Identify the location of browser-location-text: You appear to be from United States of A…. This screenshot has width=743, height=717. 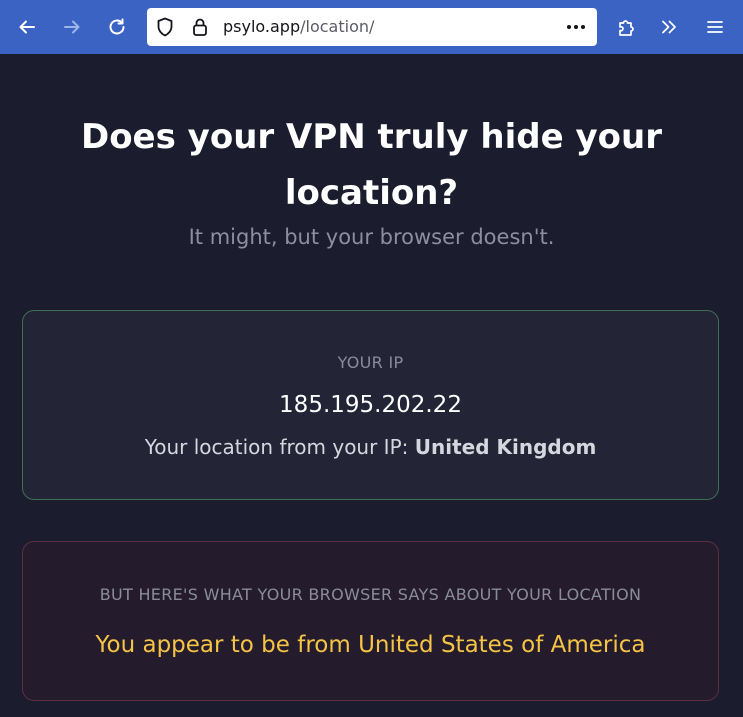
(370, 645).